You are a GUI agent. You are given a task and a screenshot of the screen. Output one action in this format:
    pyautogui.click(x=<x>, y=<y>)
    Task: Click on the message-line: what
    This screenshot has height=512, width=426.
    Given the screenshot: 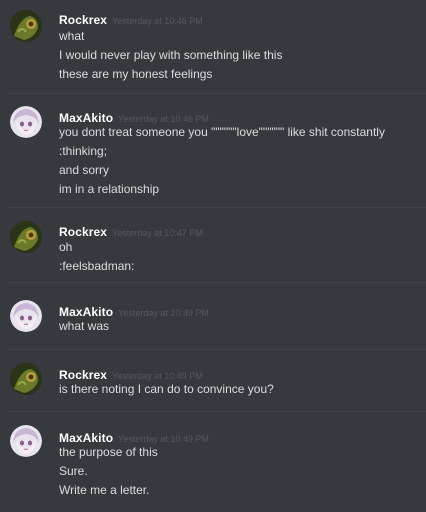 What is the action you would take?
    pyautogui.click(x=72, y=36)
    